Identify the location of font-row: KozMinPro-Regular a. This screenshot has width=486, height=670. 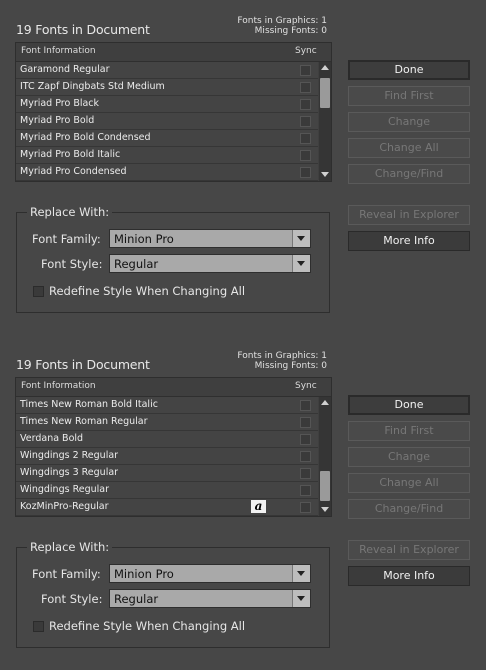
(167, 507).